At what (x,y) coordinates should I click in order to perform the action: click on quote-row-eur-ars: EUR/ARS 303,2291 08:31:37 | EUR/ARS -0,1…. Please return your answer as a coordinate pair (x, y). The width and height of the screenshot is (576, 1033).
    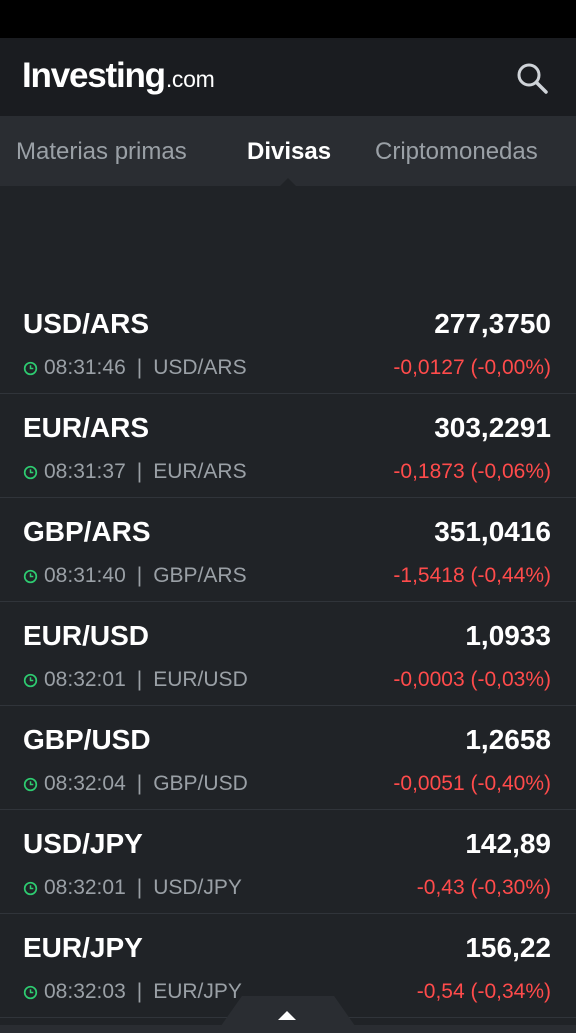
    Looking at the image, I should click on (288, 446).